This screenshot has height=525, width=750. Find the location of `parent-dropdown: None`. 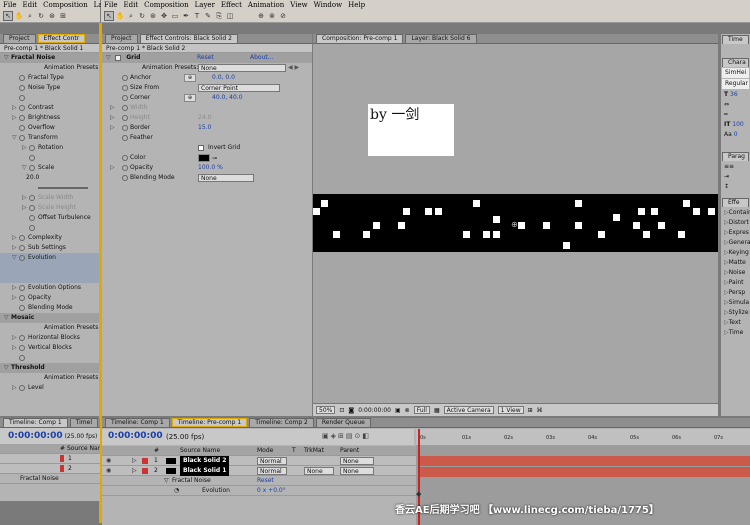

parent-dropdown: None is located at coordinates (357, 471).